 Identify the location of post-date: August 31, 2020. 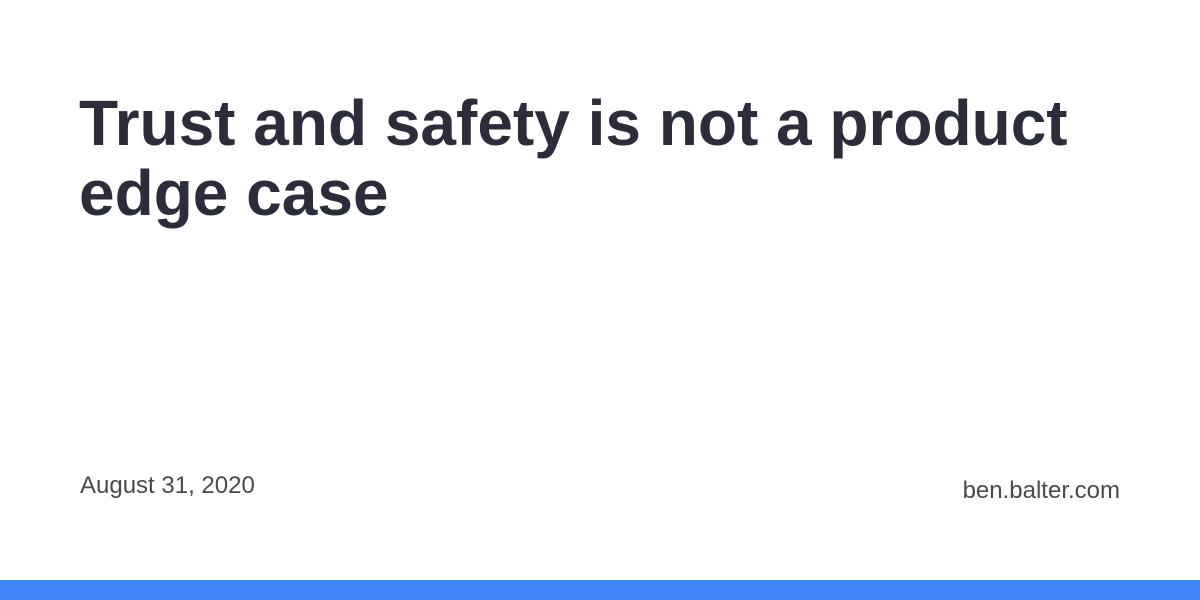
(167, 485).